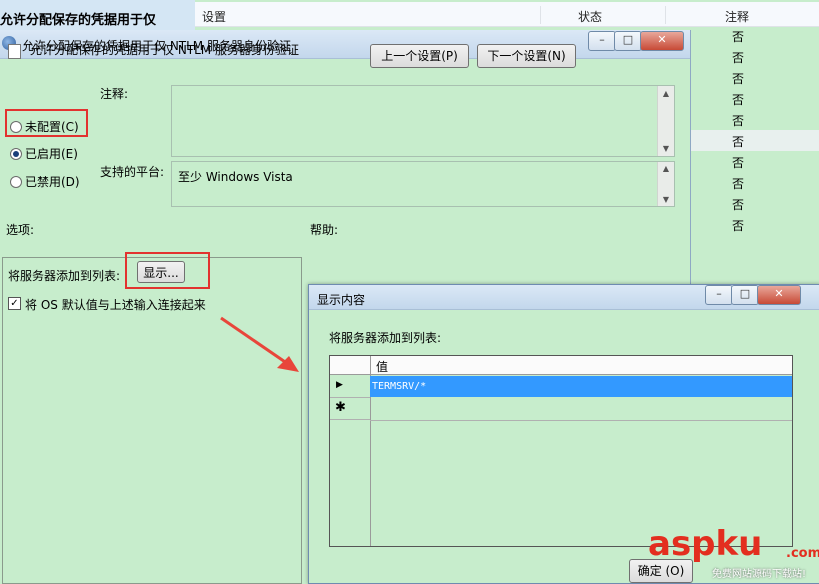  I want to click on previous-setting-button: 上一个设置(P), so click(419, 56).